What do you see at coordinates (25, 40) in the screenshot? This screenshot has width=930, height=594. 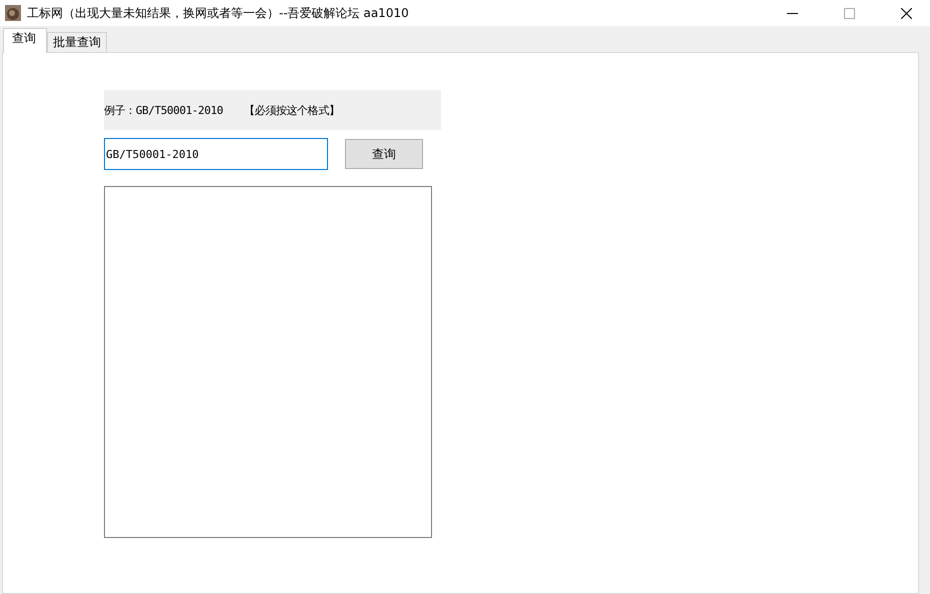 I see `tab: 查询` at bounding box center [25, 40].